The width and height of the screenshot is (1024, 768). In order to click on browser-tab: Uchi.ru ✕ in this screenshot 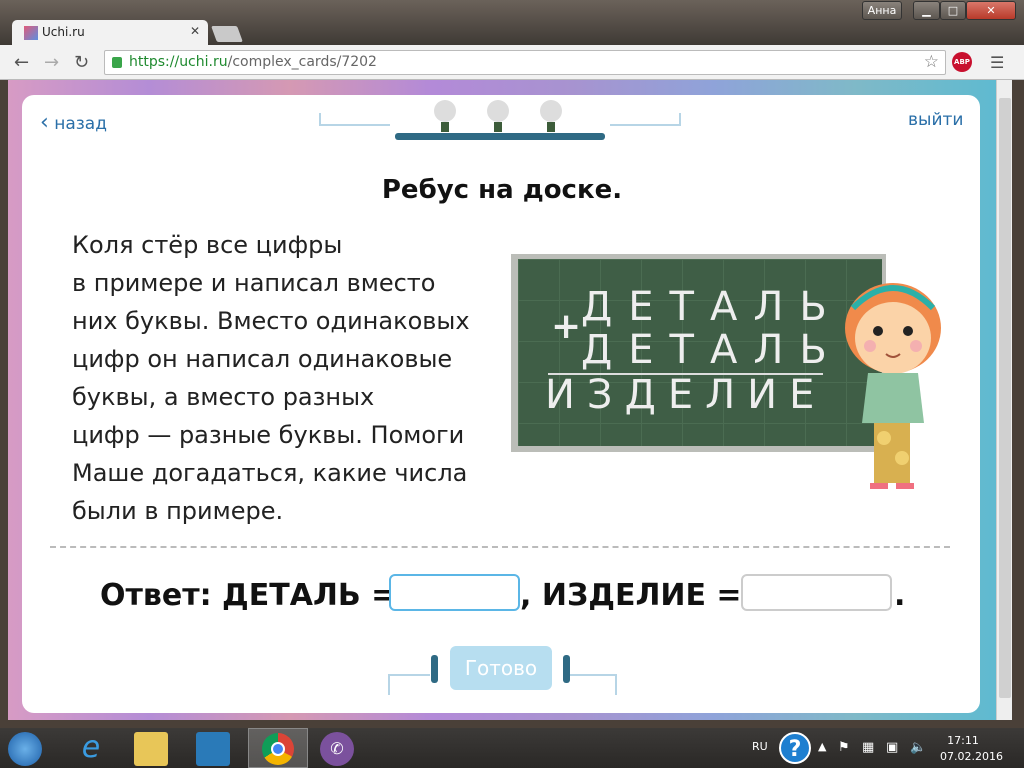, I will do `click(110, 33)`.